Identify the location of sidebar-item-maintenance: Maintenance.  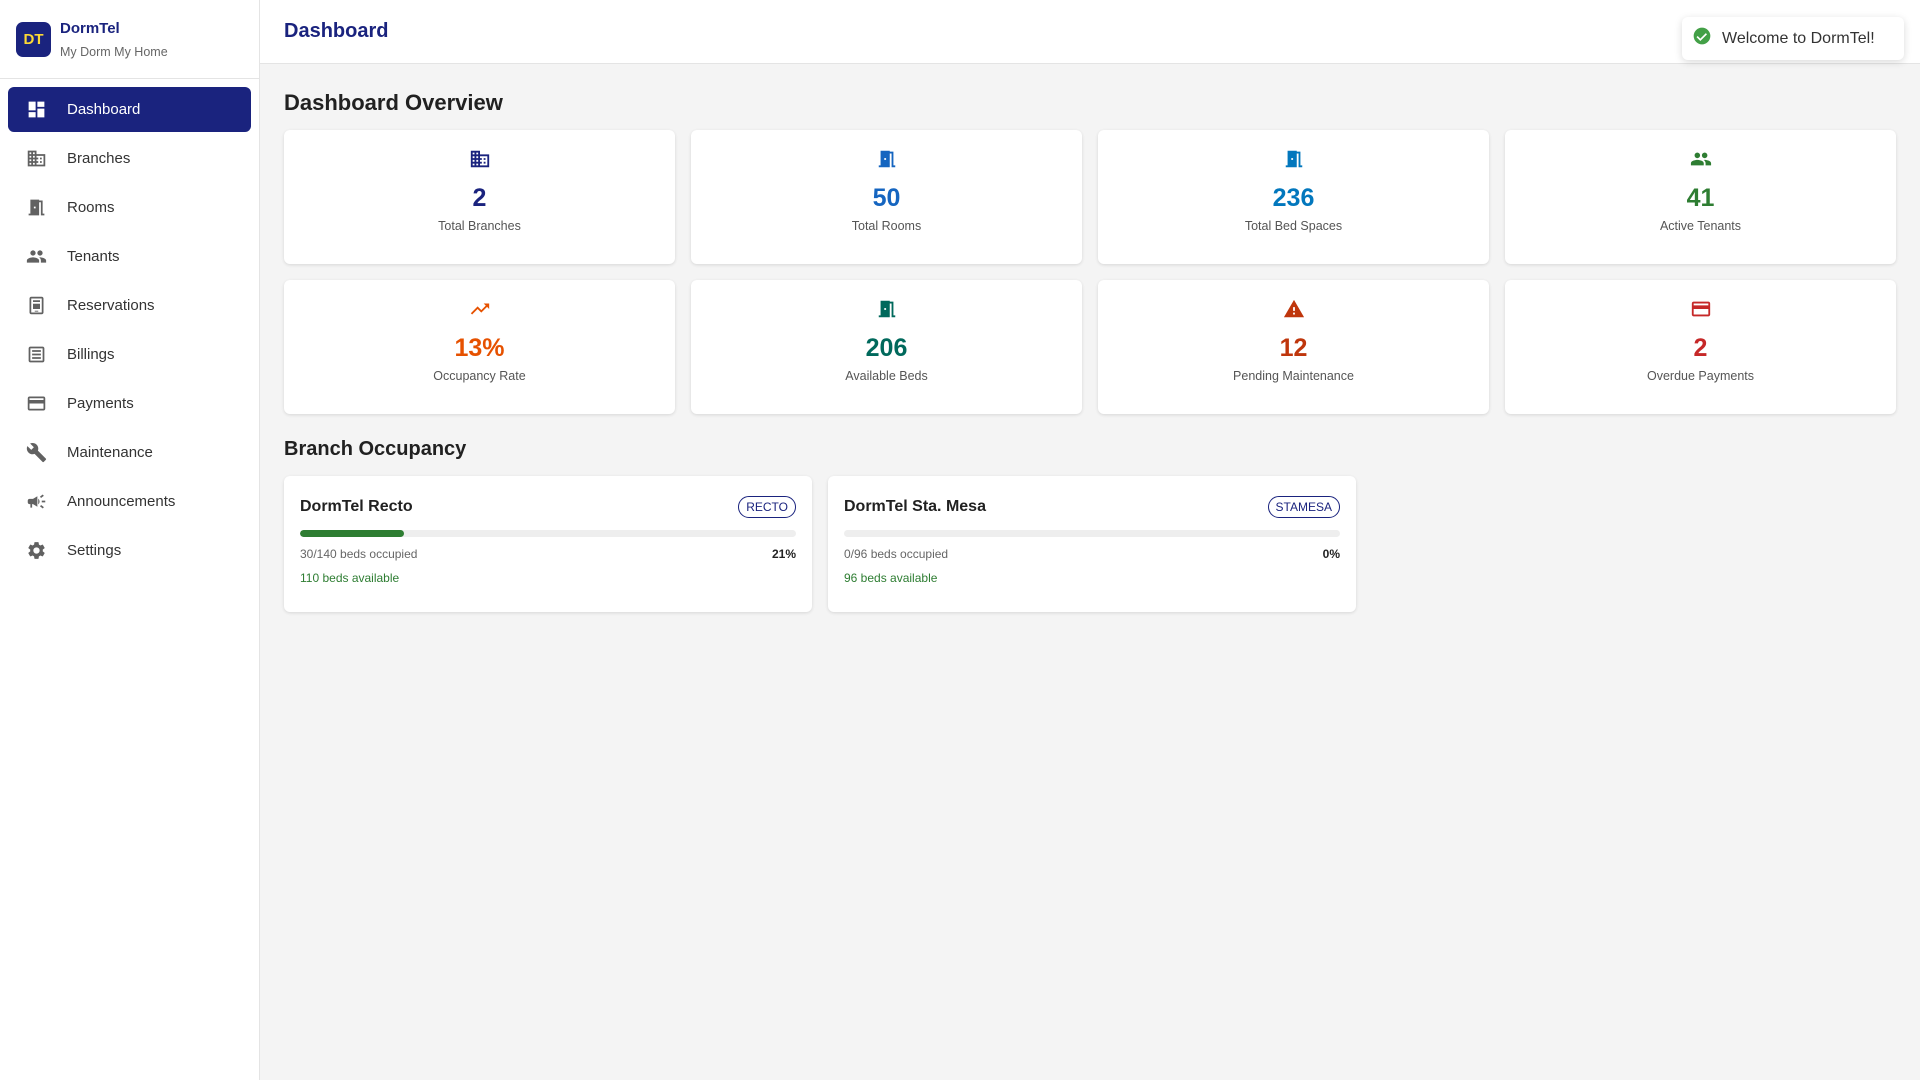
(129, 452).